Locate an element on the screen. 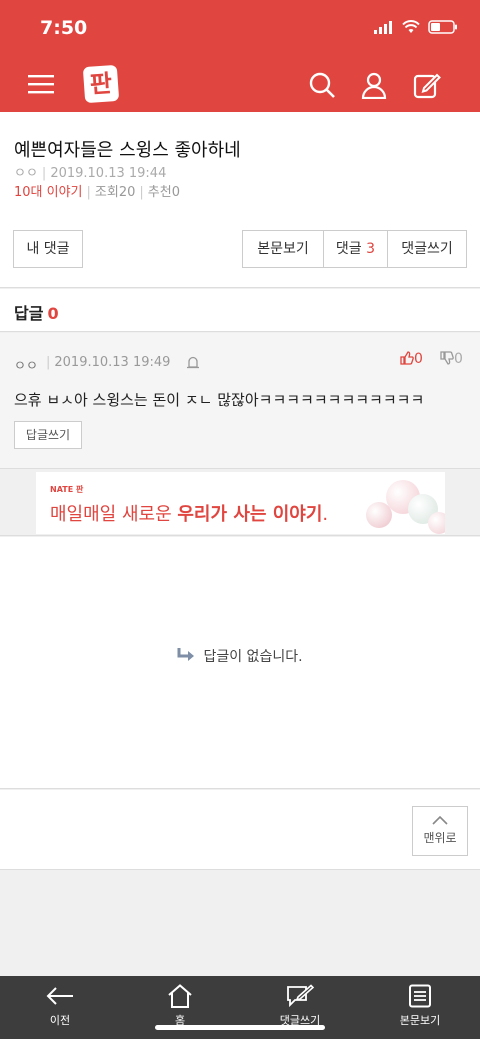 This screenshot has width=480, height=1039. write-reply-button: 답글쓰기 is located at coordinates (48, 435).